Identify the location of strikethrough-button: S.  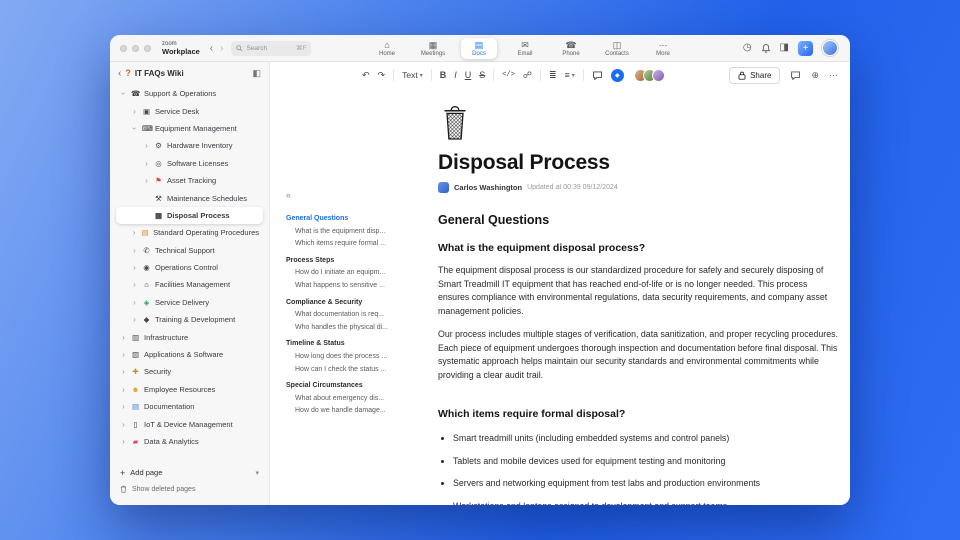
(482, 75).